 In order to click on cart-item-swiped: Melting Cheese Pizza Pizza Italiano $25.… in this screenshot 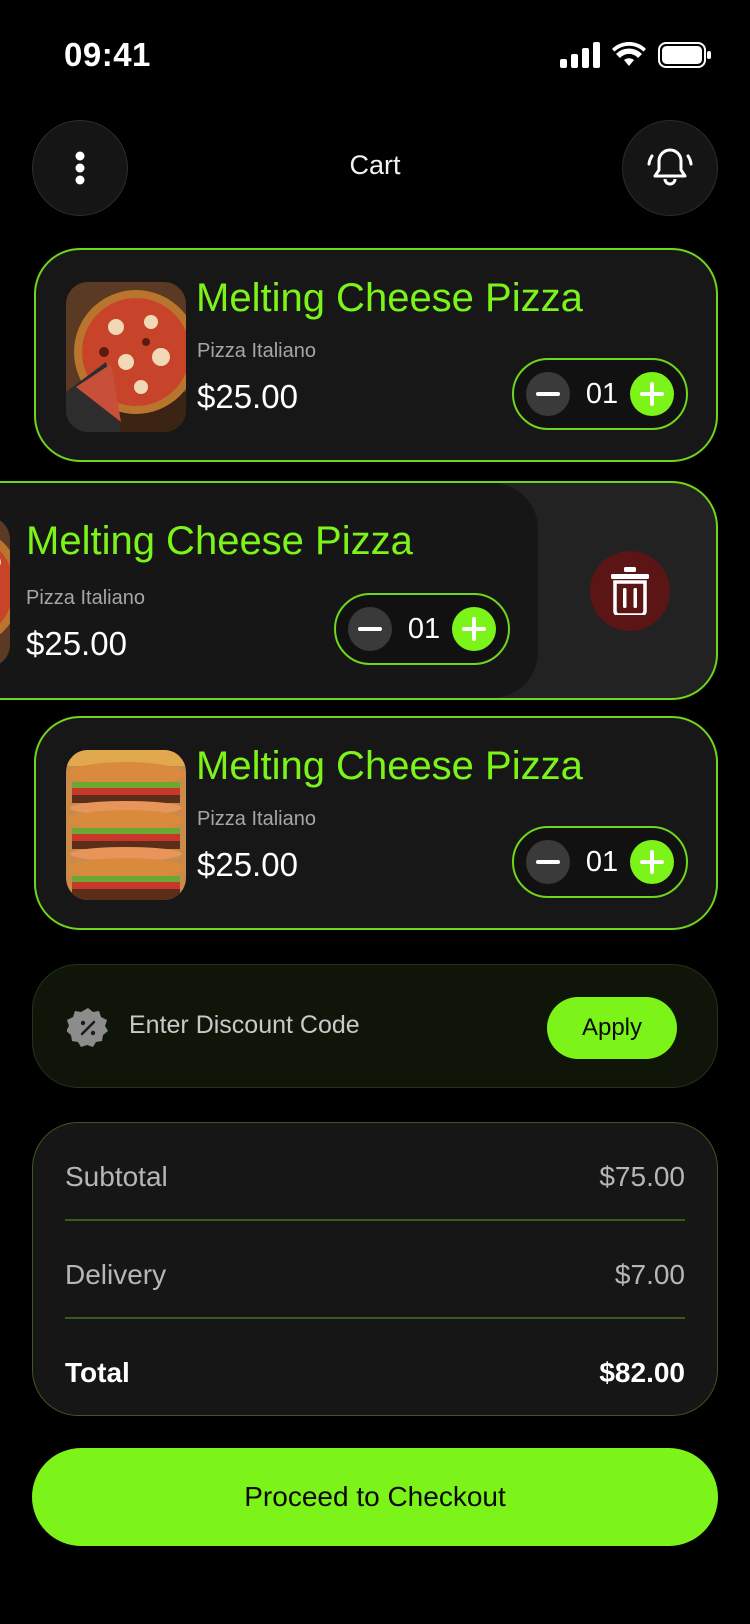, I will do `click(359, 590)`.